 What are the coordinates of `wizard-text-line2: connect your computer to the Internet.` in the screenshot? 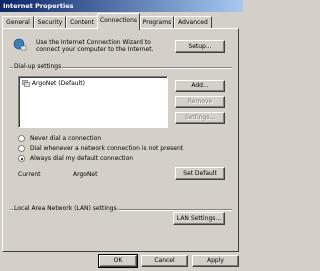 It's located at (95, 49).